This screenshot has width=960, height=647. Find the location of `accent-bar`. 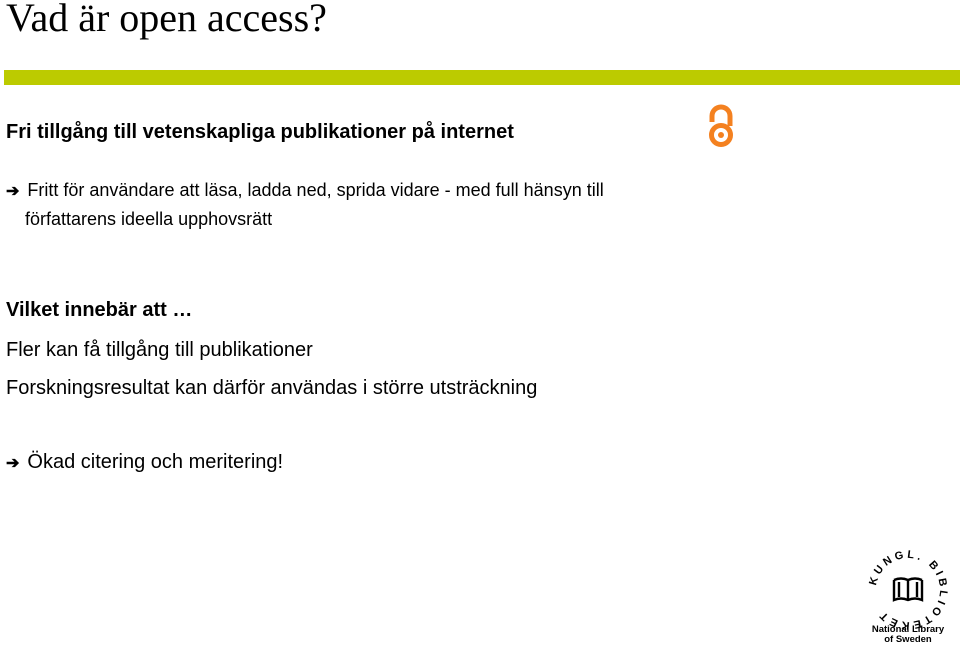

accent-bar is located at coordinates (482, 77).